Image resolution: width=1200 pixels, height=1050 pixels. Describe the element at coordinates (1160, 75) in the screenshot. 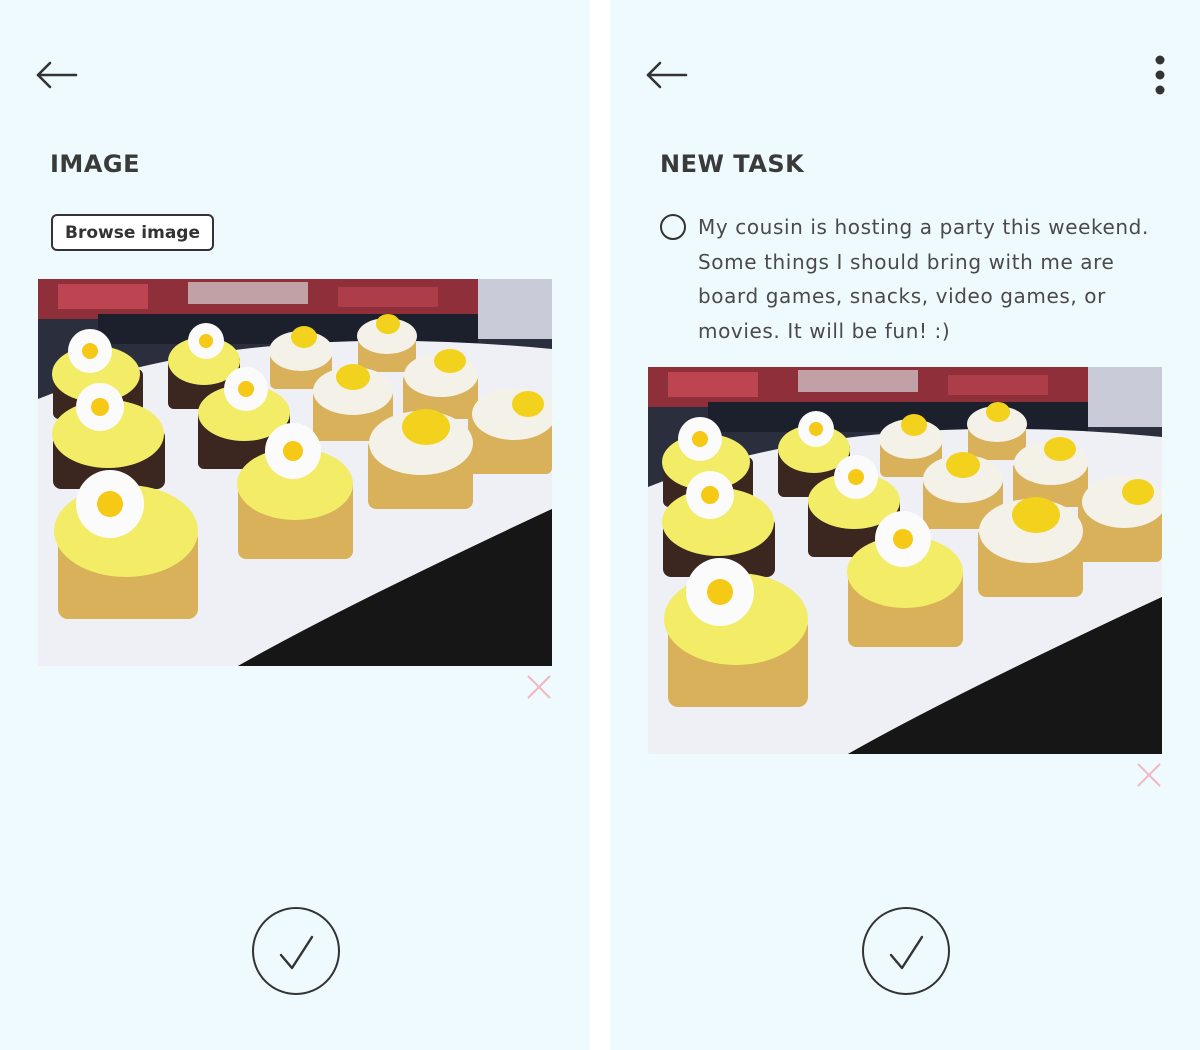

I see `more-vertical-icon` at that location.